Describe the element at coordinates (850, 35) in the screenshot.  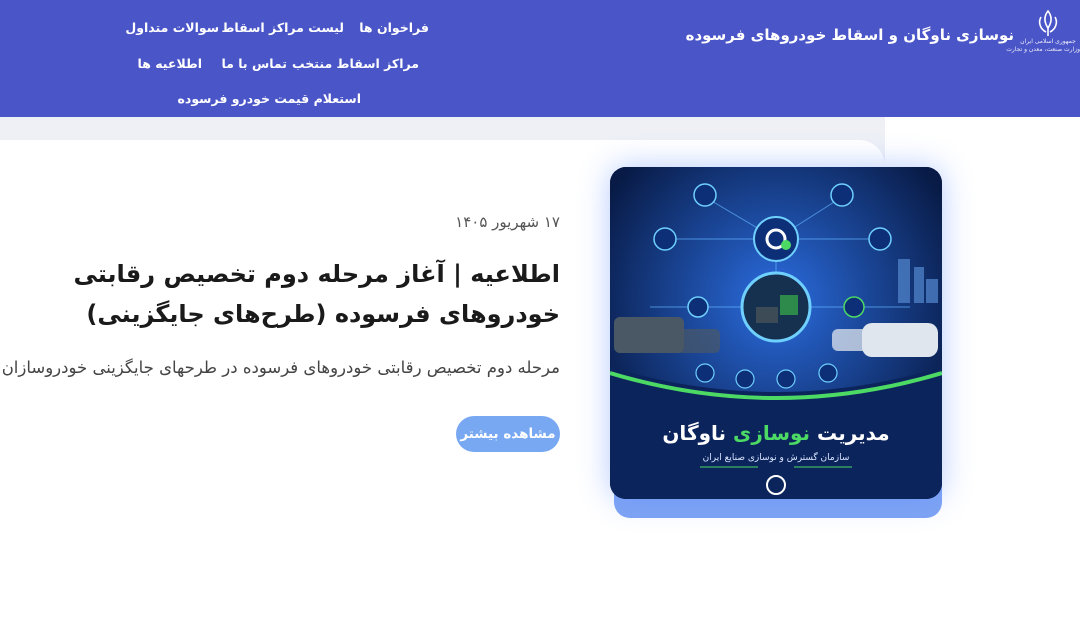
I see `site-title: نوسازی ناوگان و اسقاط خودروهای فرسوده` at that location.